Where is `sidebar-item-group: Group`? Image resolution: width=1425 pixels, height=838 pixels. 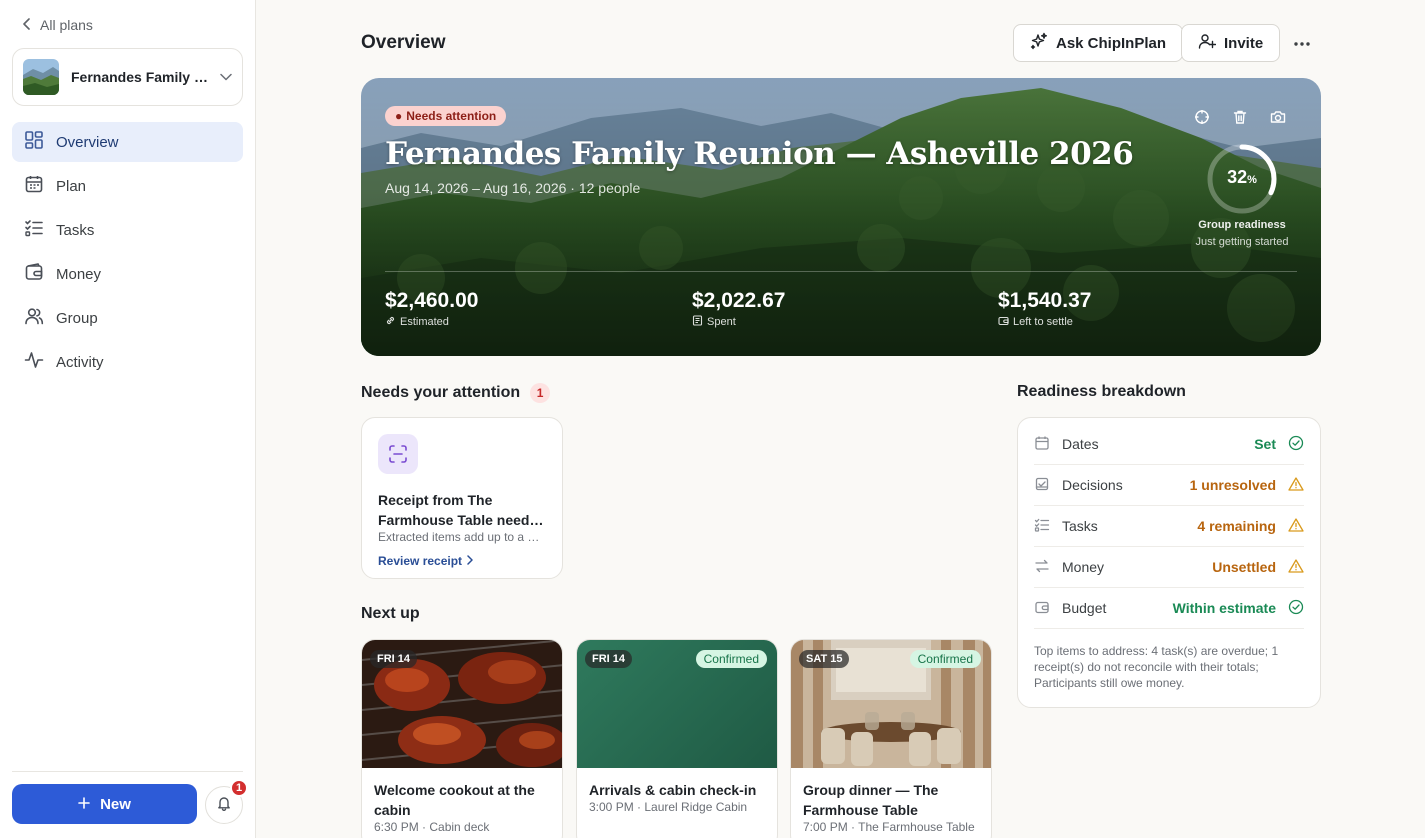
sidebar-item-group: Group is located at coordinates (127, 318).